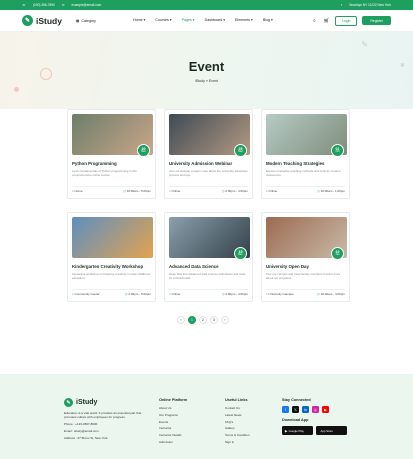 The width and height of the screenshot is (413, 459). What do you see at coordinates (285, 409) in the screenshot?
I see `facebook-icon: f` at bounding box center [285, 409].